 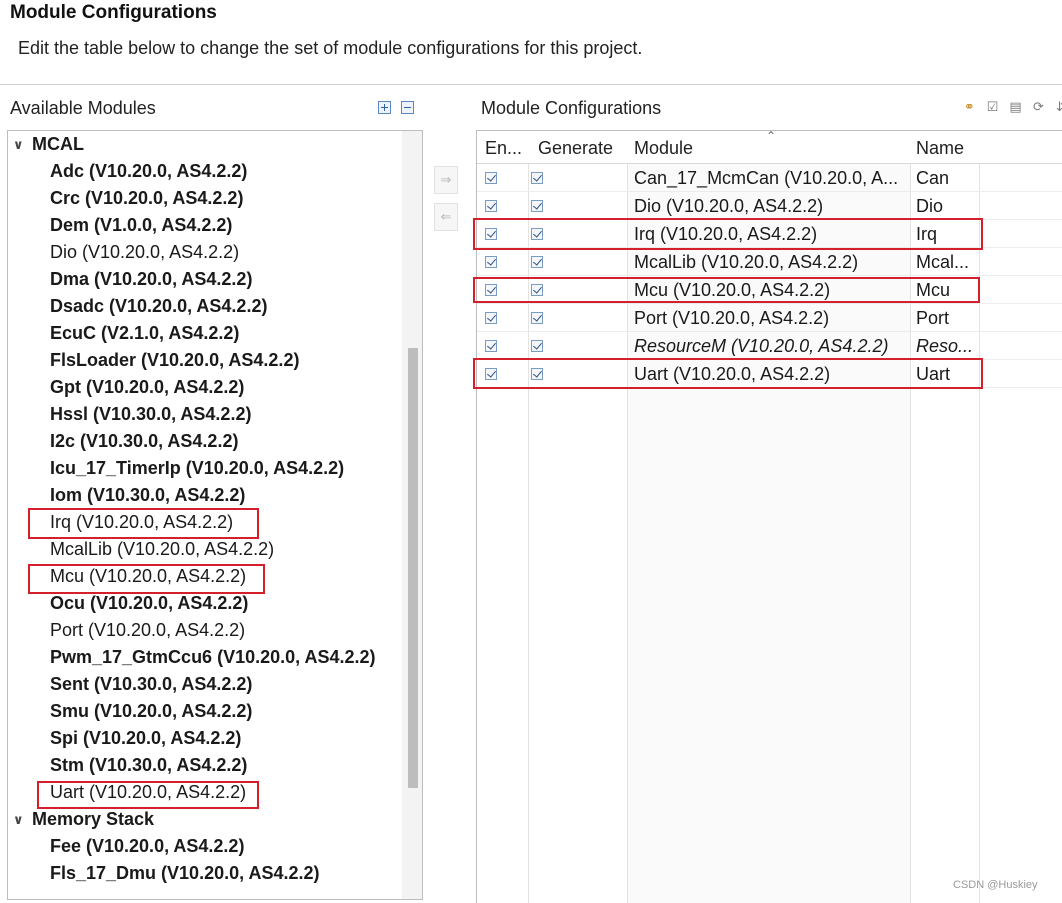 What do you see at coordinates (995, 885) in the screenshot?
I see `watermark: CSDN @Huskiey` at bounding box center [995, 885].